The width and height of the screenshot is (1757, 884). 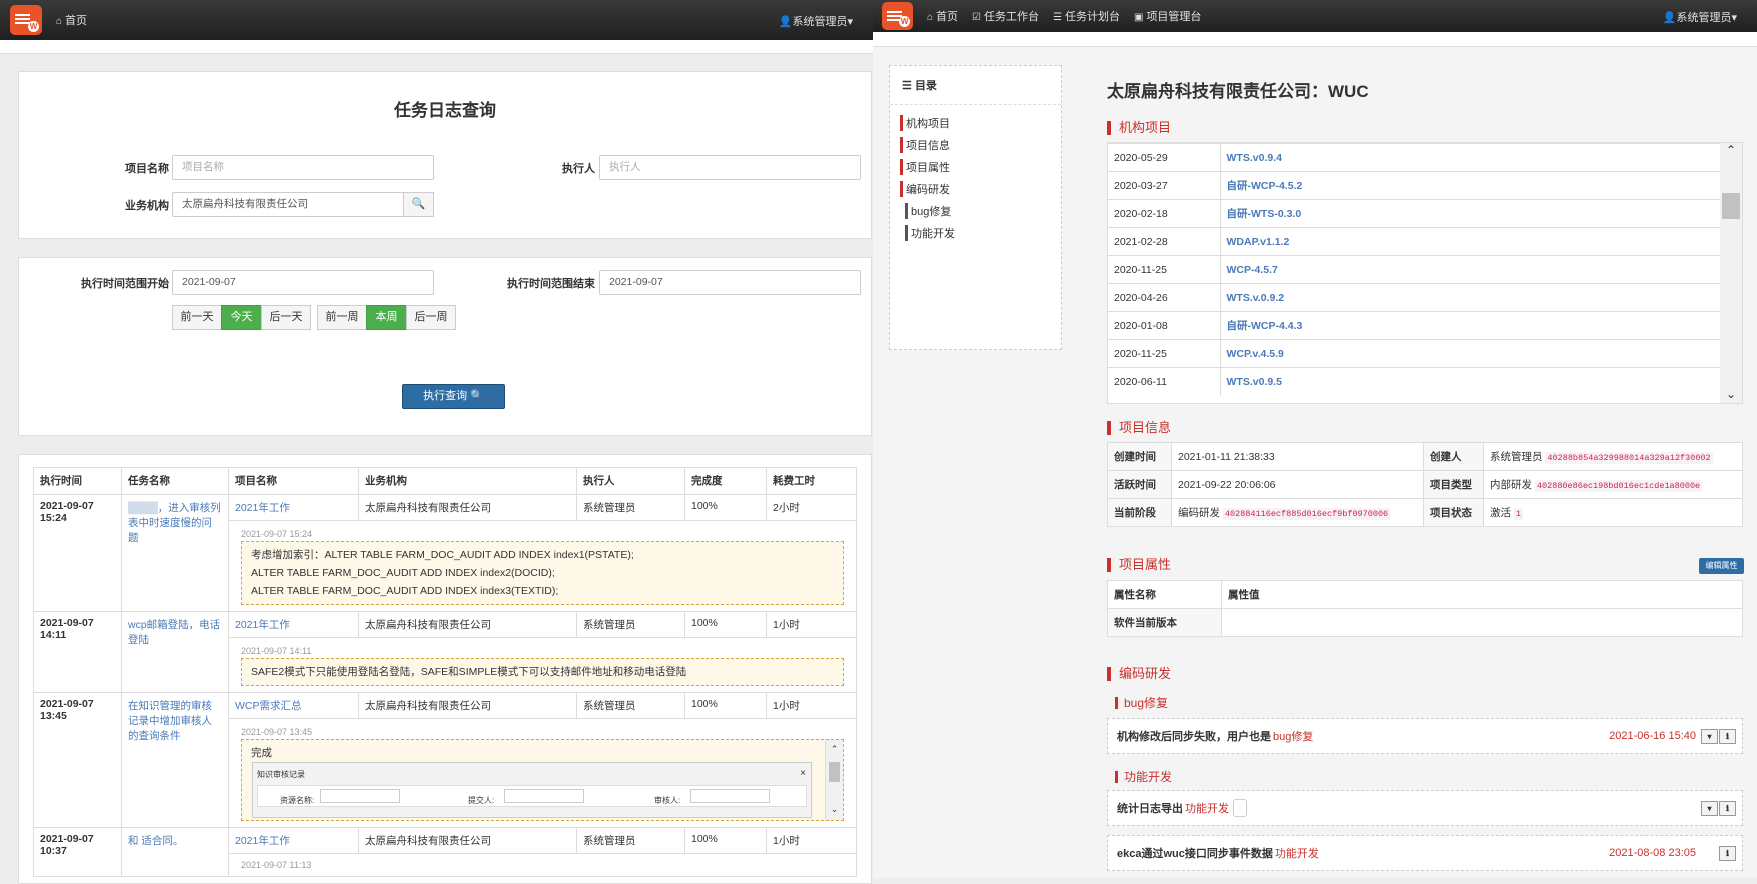 I want to click on project-link: WCP-4.5.7, so click(x=1470, y=269).